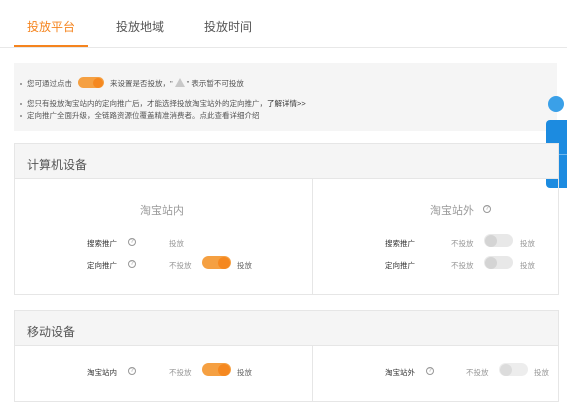 The image size is (567, 408). I want to click on notice-line-2: 您只有投放淘宝站内的定向推广后，才能选择投放淘宝站外的定向推广，了解详情>>, so click(163, 103).